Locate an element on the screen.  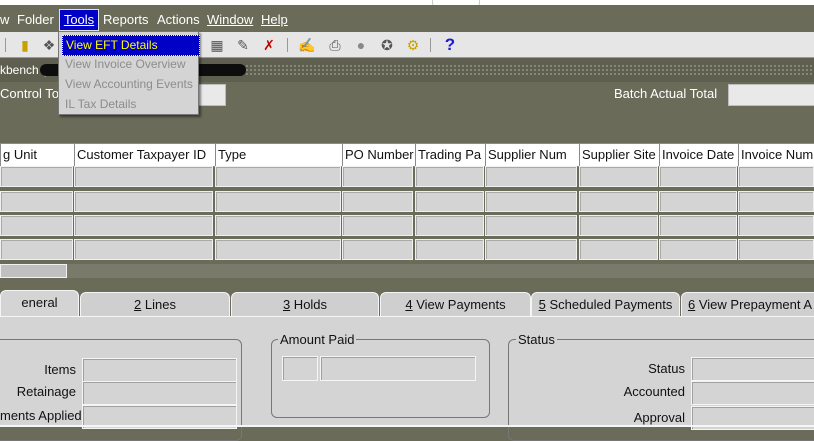
help-icon: ? is located at coordinates (450, 45).